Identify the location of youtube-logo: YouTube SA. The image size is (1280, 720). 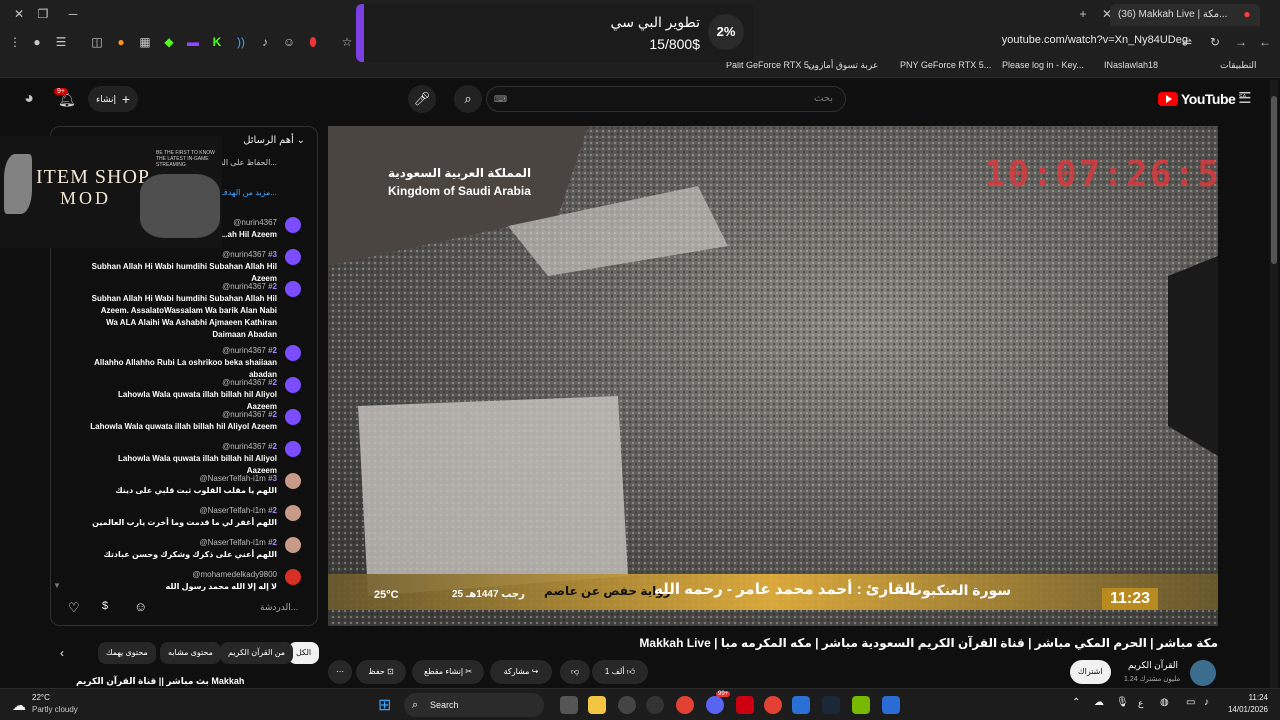
(1202, 98).